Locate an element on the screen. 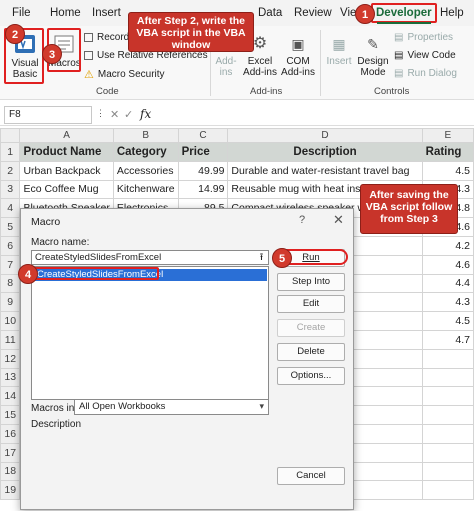 The image size is (474, 511). tab-view: Vie is located at coordinates (348, 13).